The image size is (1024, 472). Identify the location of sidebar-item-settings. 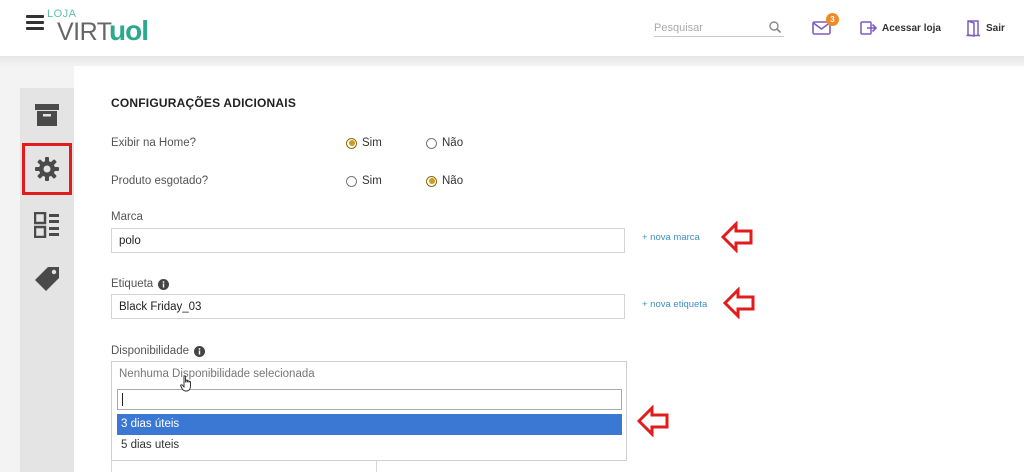
(47, 169).